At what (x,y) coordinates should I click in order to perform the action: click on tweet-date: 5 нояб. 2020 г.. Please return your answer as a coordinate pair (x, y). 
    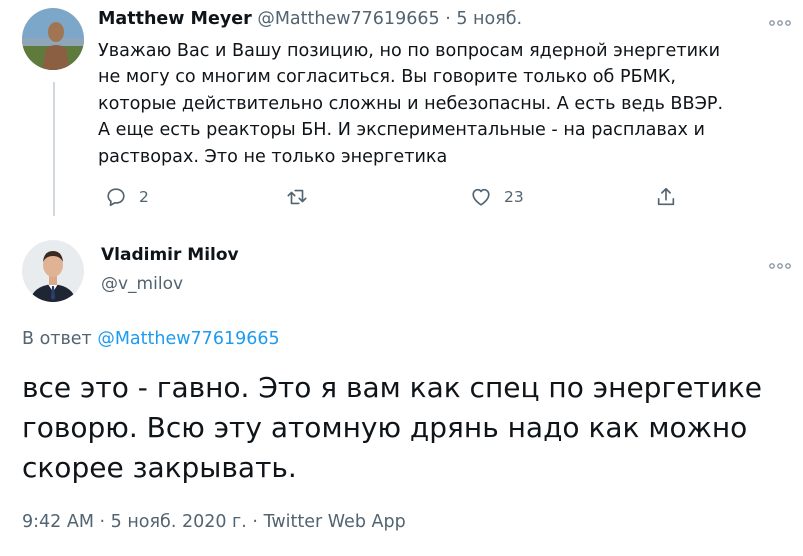
    Looking at the image, I should click on (179, 522).